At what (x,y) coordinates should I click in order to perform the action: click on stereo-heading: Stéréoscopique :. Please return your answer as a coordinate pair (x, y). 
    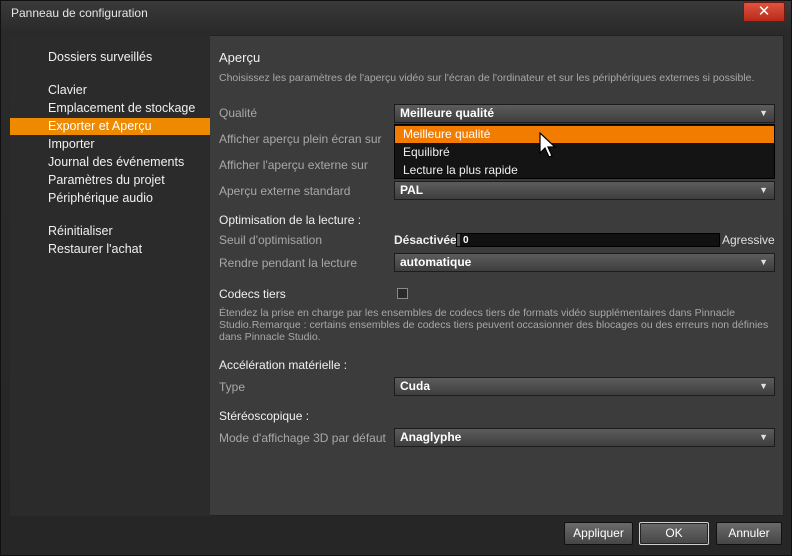
    Looking at the image, I should click on (264, 416).